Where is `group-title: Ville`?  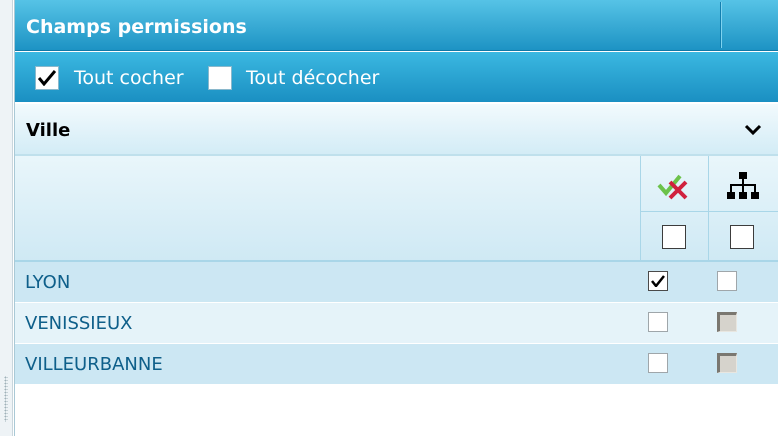
group-title: Ville is located at coordinates (48, 130).